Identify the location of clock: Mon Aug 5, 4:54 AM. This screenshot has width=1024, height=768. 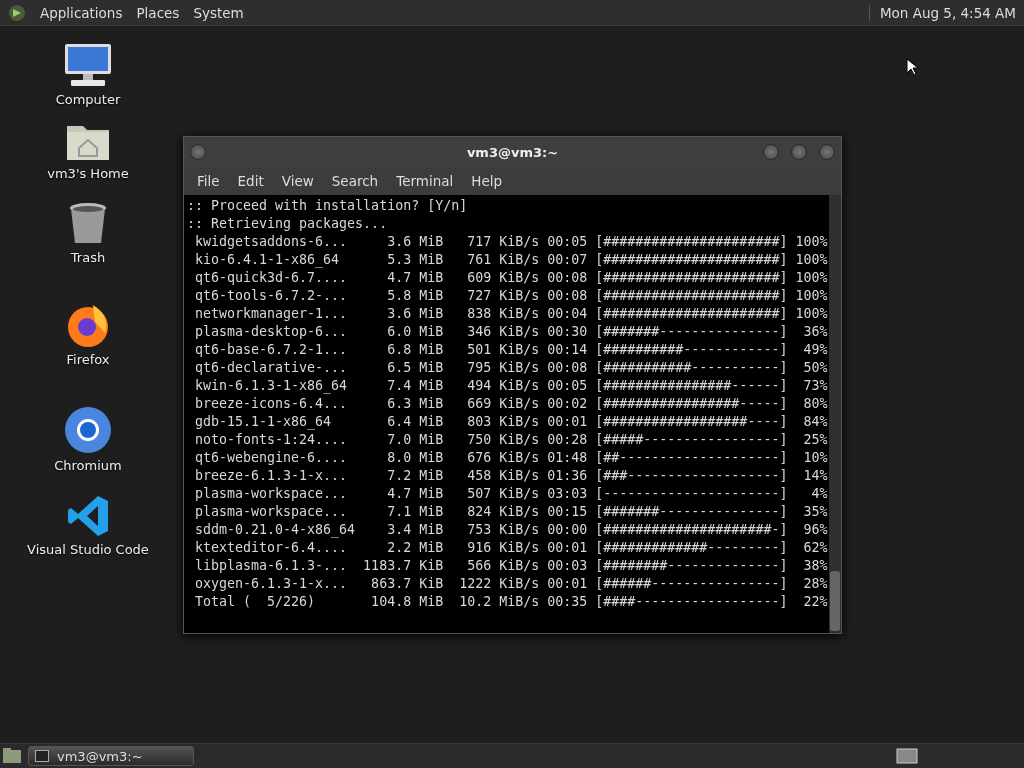
(942, 12).